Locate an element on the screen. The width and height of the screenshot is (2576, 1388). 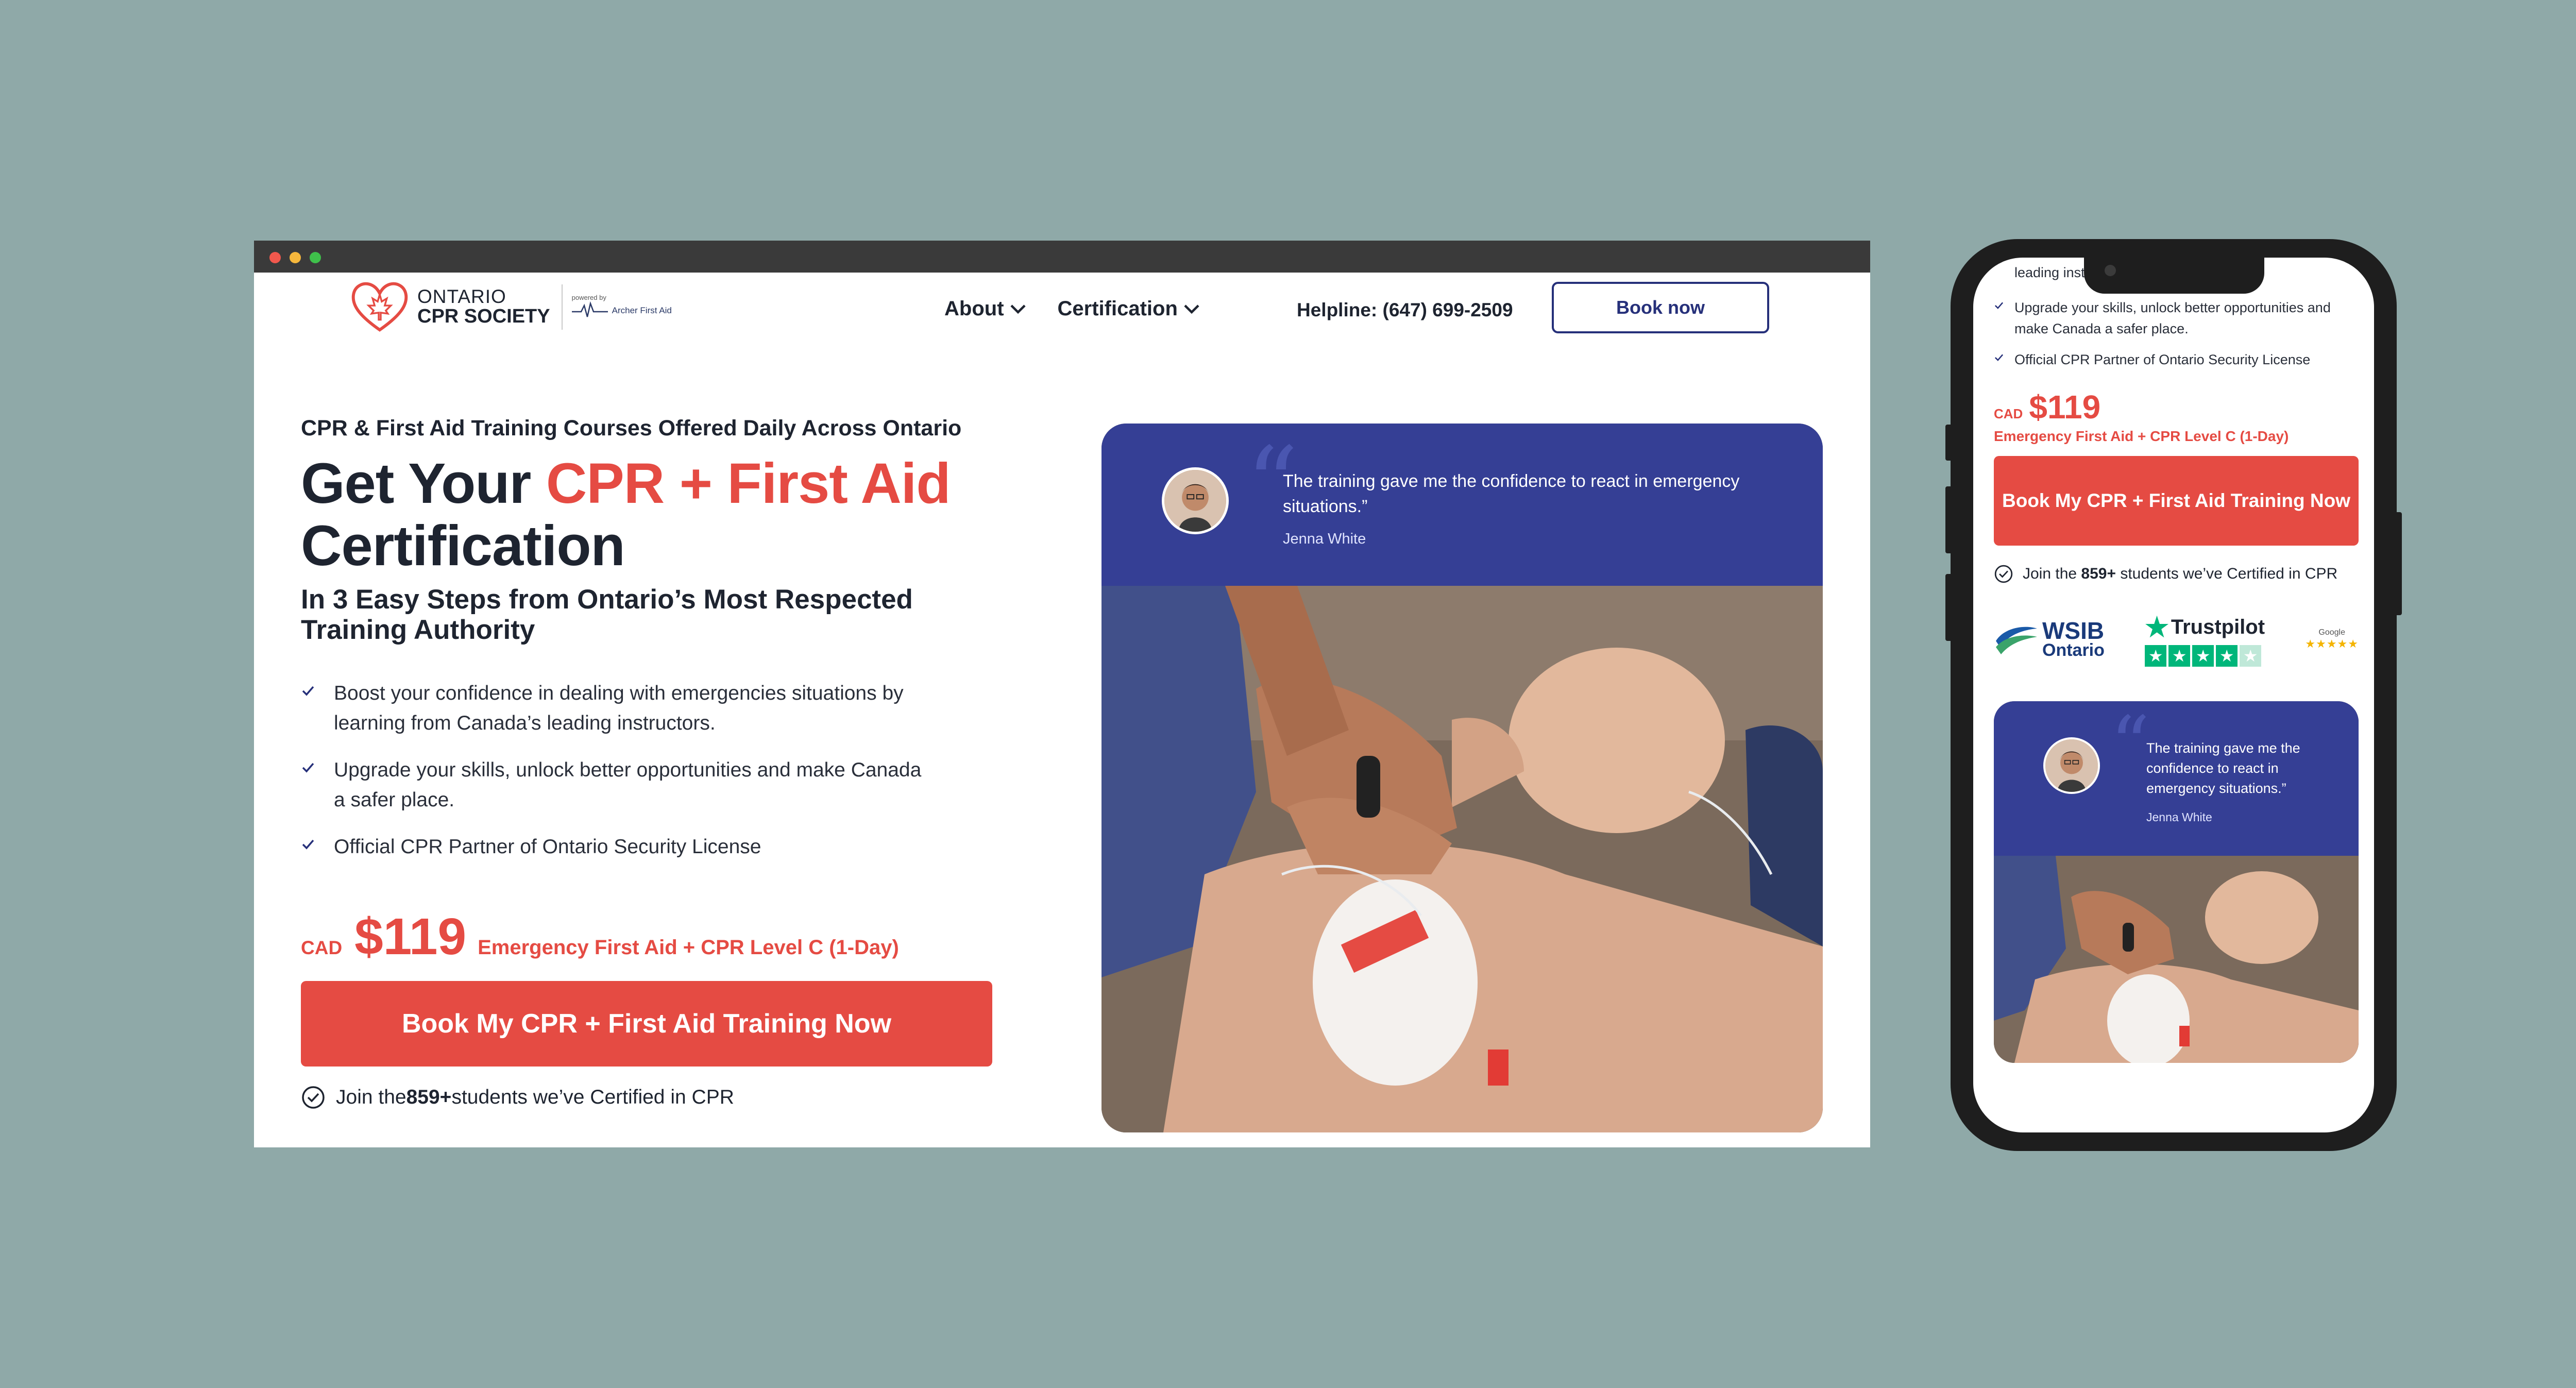
trustpilot-star-icon: ★ is located at coordinates (2157, 627).